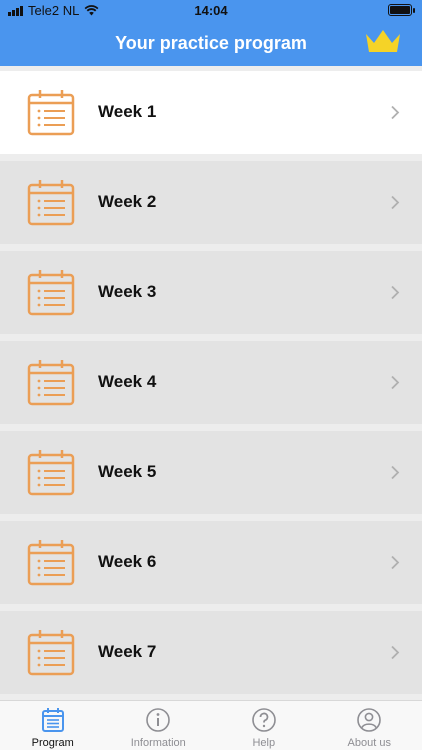 This screenshot has height=750, width=422. Describe the element at coordinates (127, 291) in the screenshot. I see `week-label: Week 3` at that location.